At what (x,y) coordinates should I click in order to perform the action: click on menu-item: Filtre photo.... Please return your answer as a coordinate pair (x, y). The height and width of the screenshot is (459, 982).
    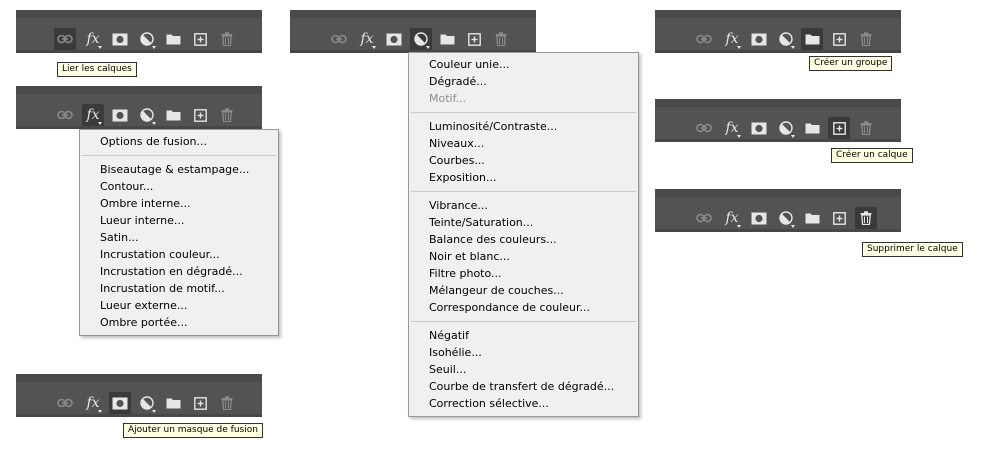
    Looking at the image, I should click on (523, 273).